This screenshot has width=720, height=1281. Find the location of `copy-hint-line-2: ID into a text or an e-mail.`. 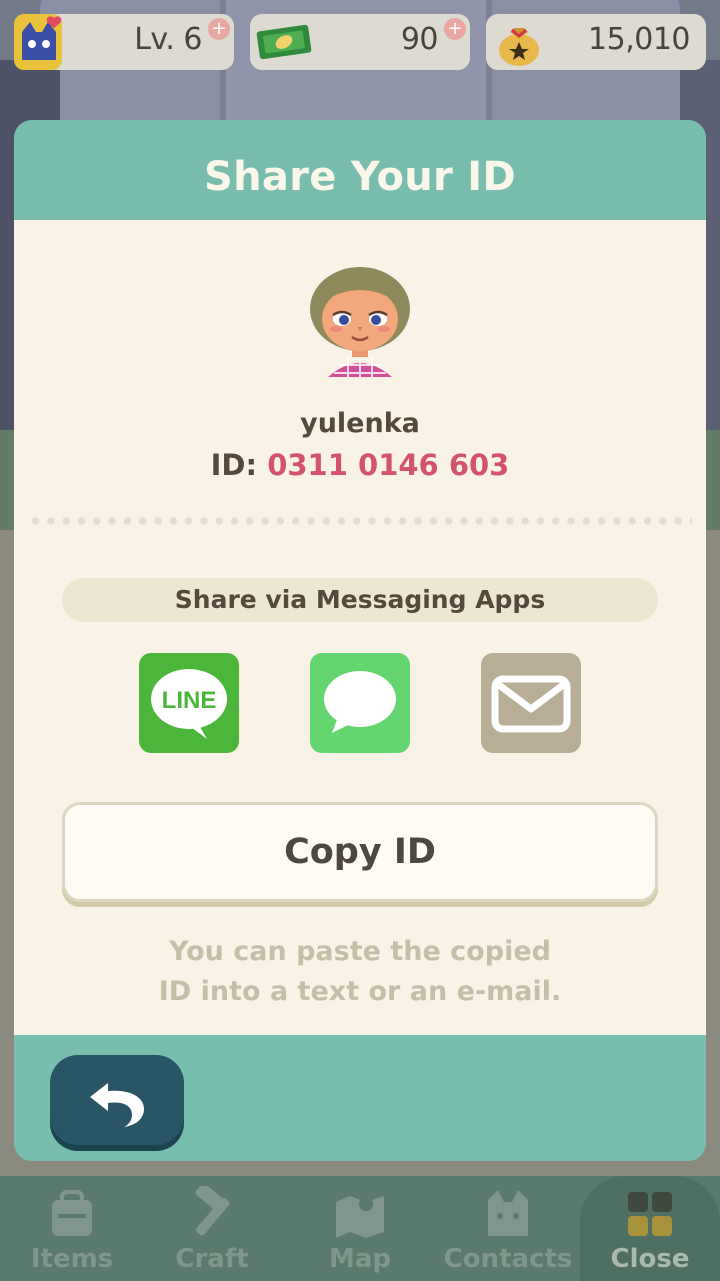

copy-hint-line-2: ID into a text or an e-mail. is located at coordinates (360, 991).